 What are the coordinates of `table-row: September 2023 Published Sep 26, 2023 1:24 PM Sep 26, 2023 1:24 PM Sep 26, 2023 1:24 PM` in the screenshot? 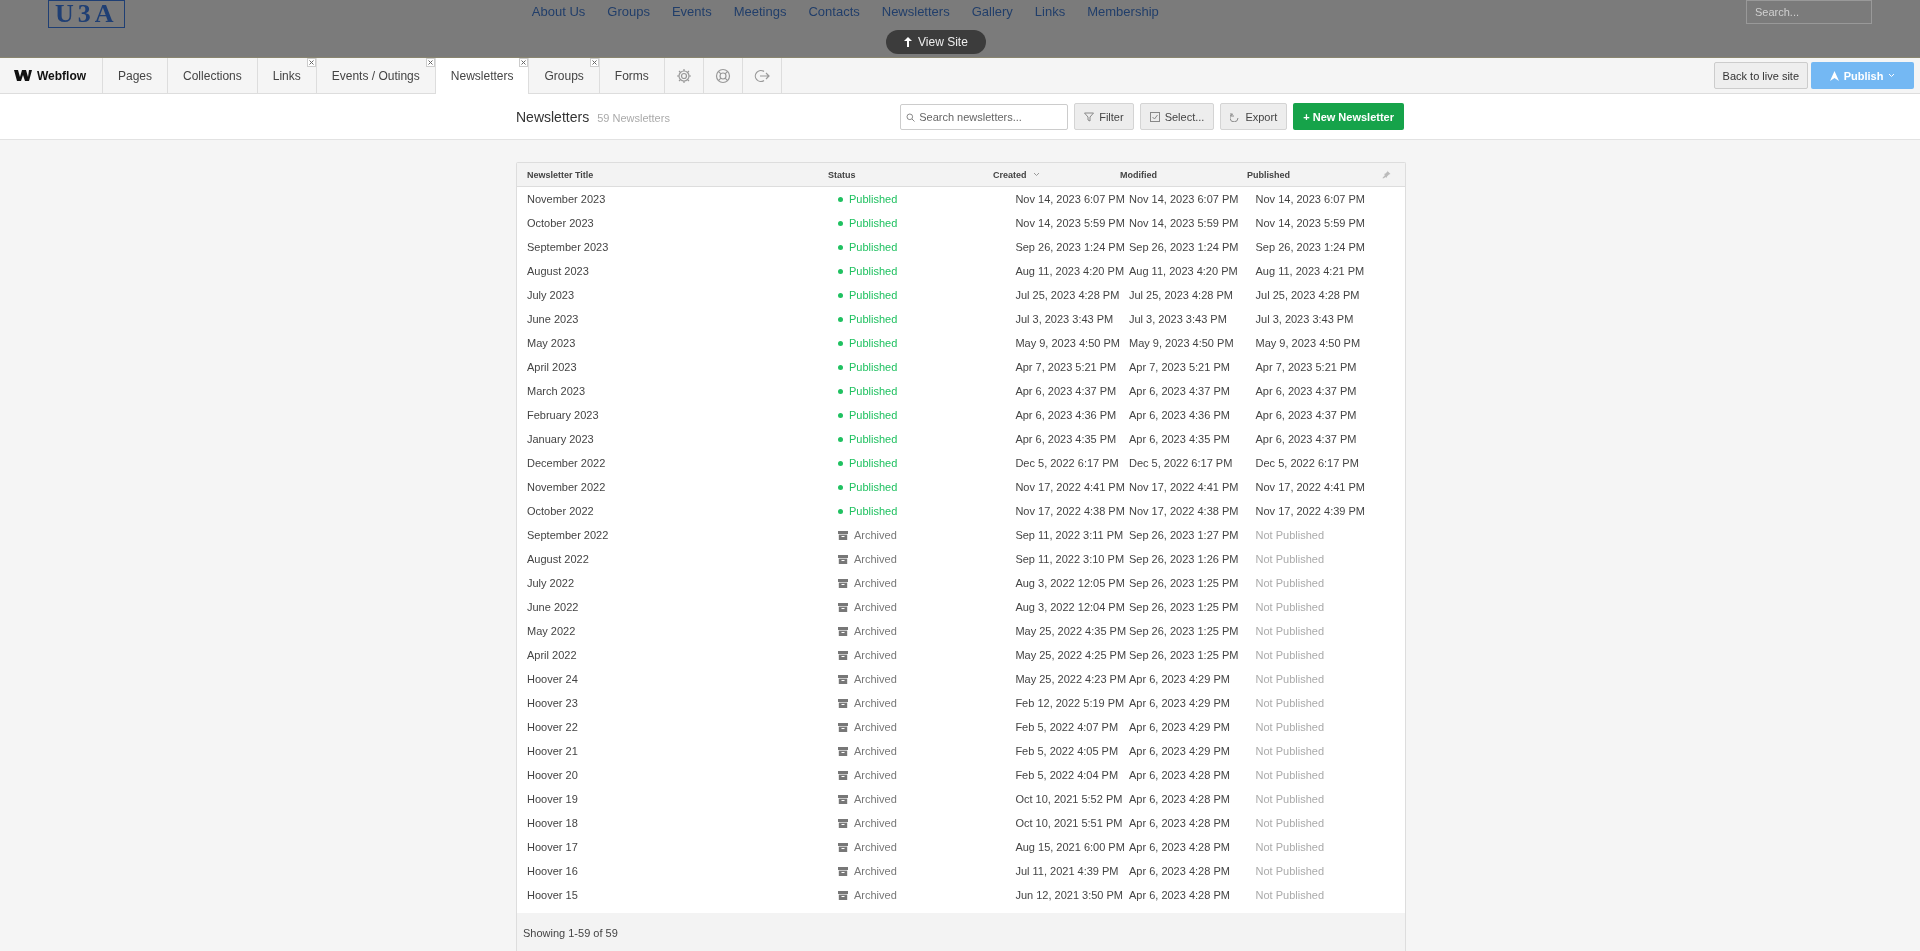 It's located at (961, 247).